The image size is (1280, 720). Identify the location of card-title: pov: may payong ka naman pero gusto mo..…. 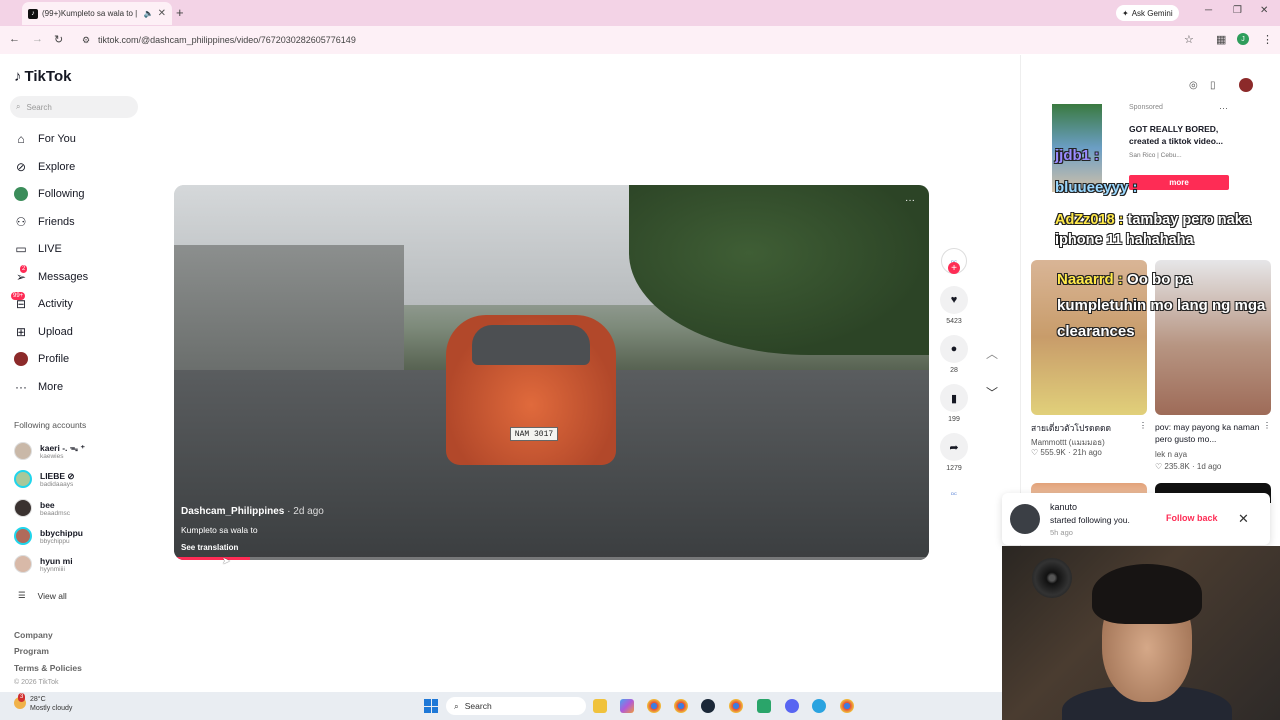
(1211, 433).